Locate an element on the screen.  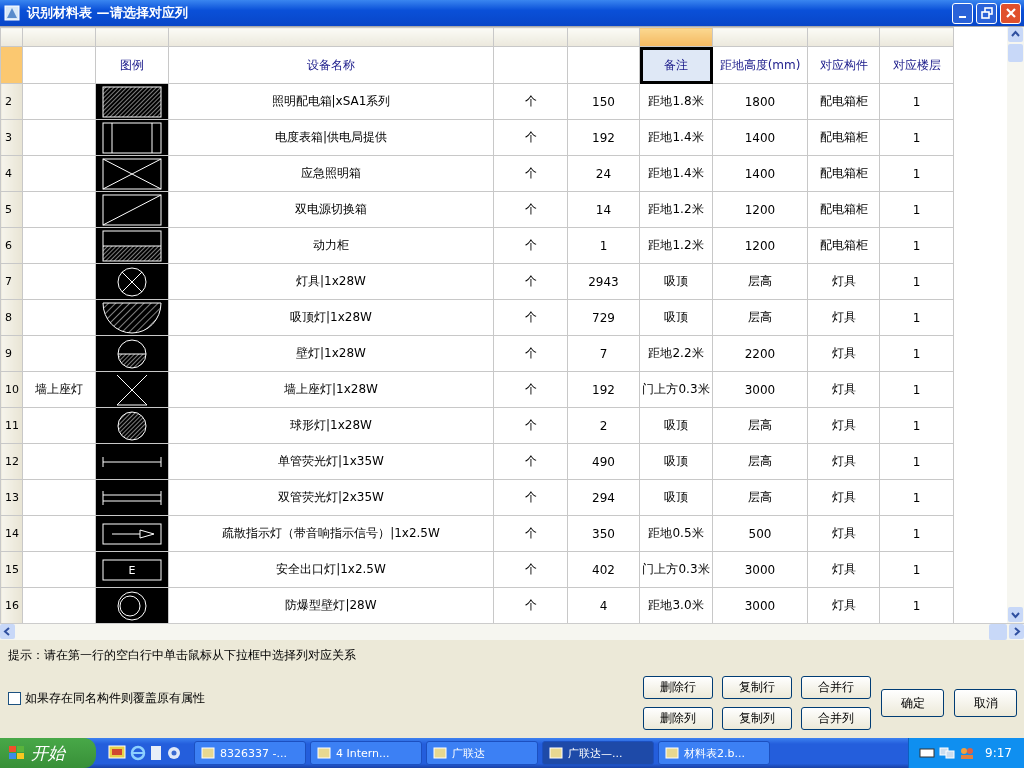
row-number: 9 is located at coordinates (8, 353).